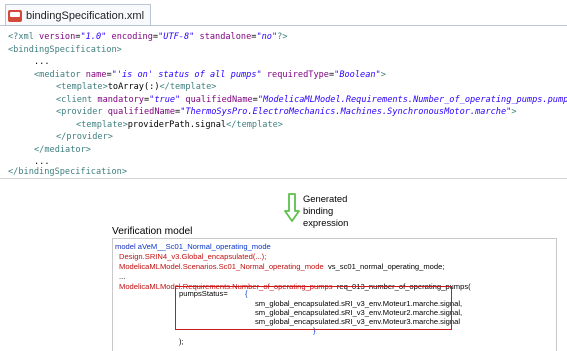  I want to click on xml-tag: </mediator>, so click(62, 150).